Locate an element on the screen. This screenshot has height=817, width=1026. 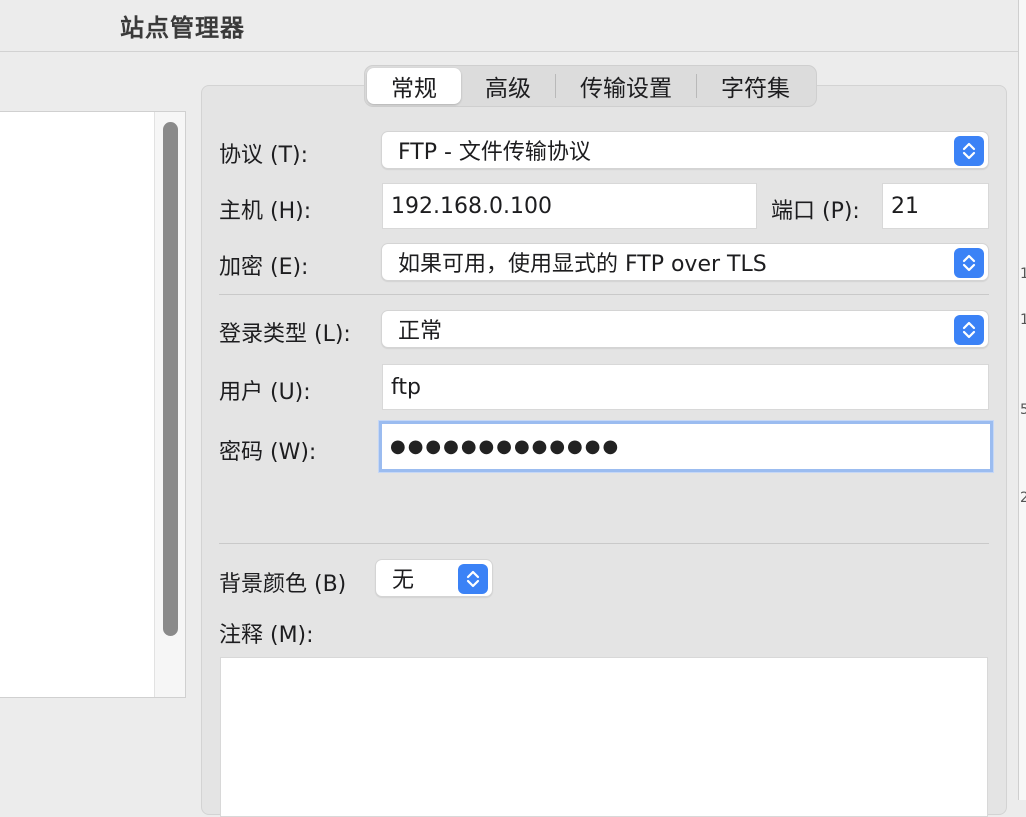
logon-type-label: 登录类型 (L): is located at coordinates (285, 334).